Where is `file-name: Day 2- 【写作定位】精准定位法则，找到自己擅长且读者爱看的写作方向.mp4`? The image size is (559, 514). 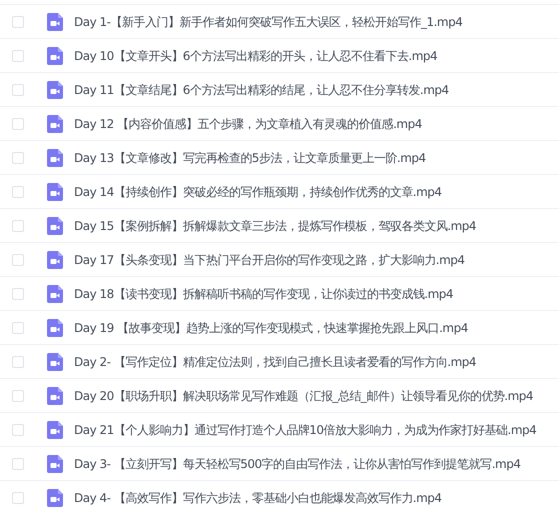
file-name: Day 2- 【写作定位】精准定位法则，找到自己擅长且读者爱看的写作方向.mp4 is located at coordinates (275, 361).